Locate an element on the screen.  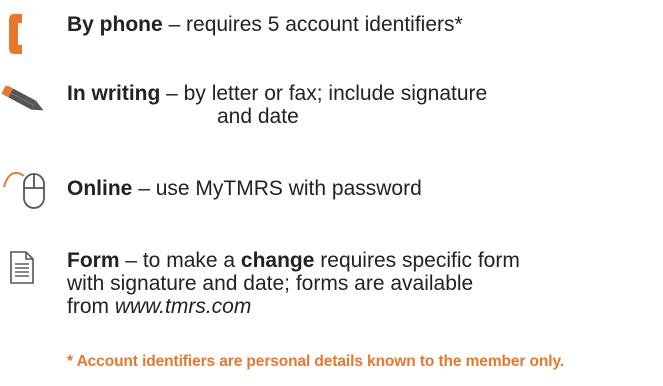
website-link: www.tmrs.com is located at coordinates (183, 306).